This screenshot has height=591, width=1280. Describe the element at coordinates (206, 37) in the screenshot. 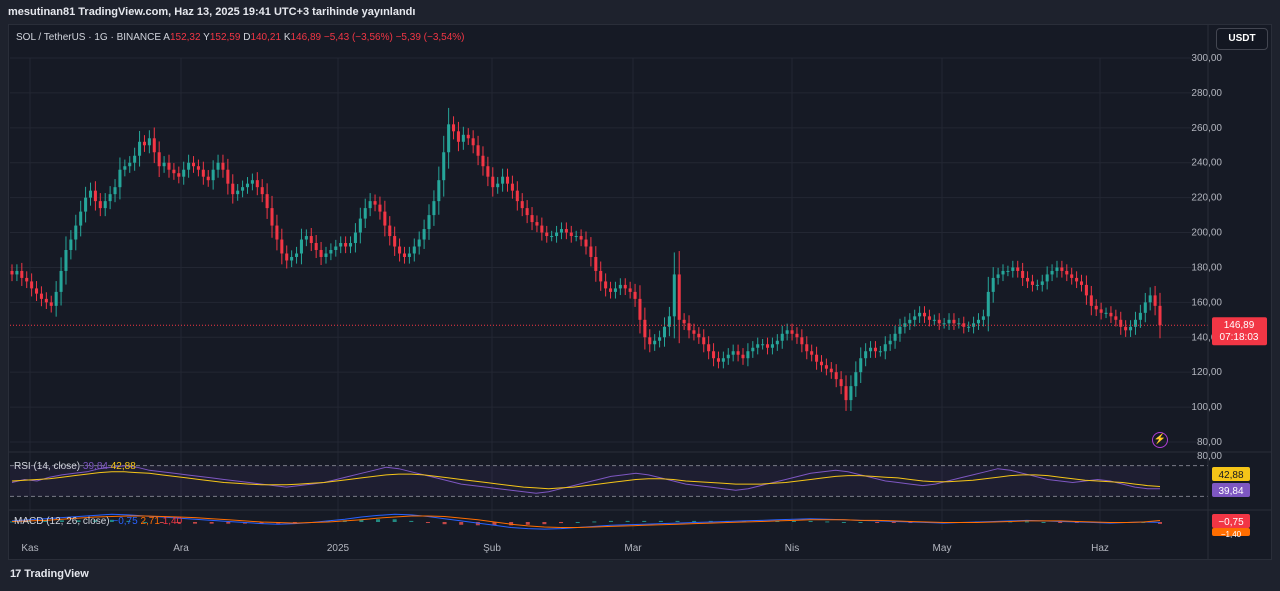

I see `high-label: Y` at that location.